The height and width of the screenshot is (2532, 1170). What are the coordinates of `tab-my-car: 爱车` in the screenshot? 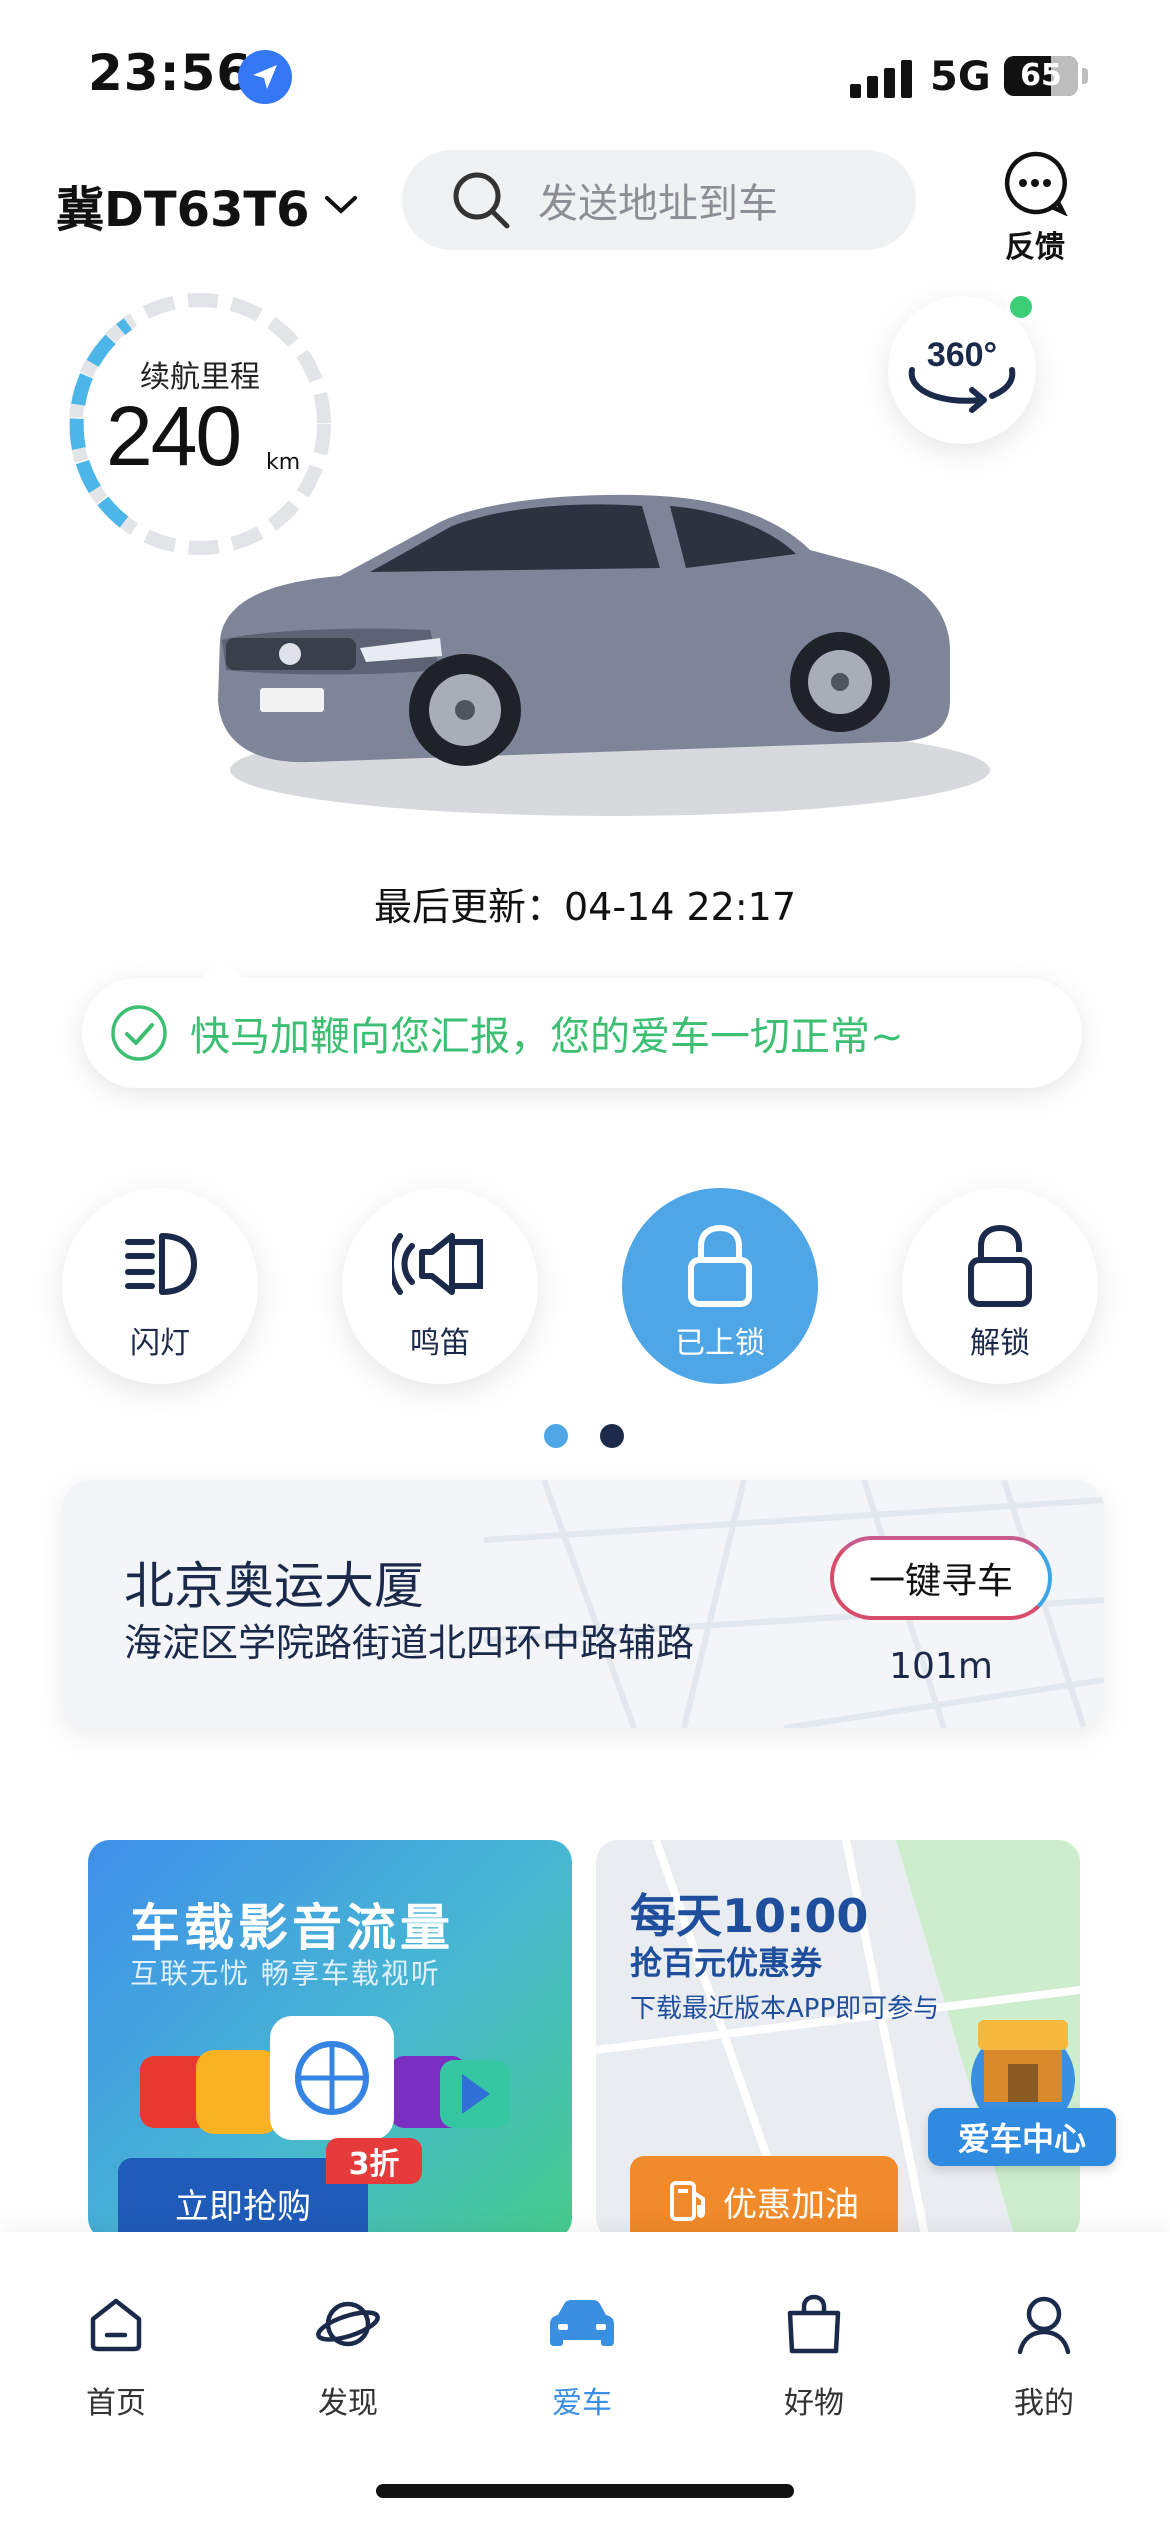 It's located at (582, 2355).